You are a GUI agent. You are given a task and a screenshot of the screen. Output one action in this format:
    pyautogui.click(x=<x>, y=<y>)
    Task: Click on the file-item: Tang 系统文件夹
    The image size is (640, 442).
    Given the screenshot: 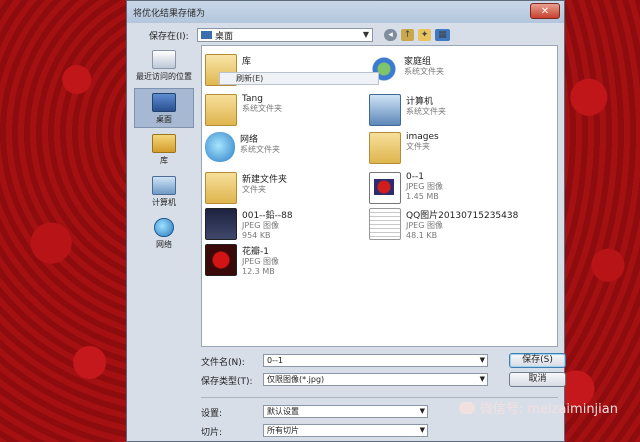 What is the action you would take?
    pyautogui.click(x=290, y=111)
    